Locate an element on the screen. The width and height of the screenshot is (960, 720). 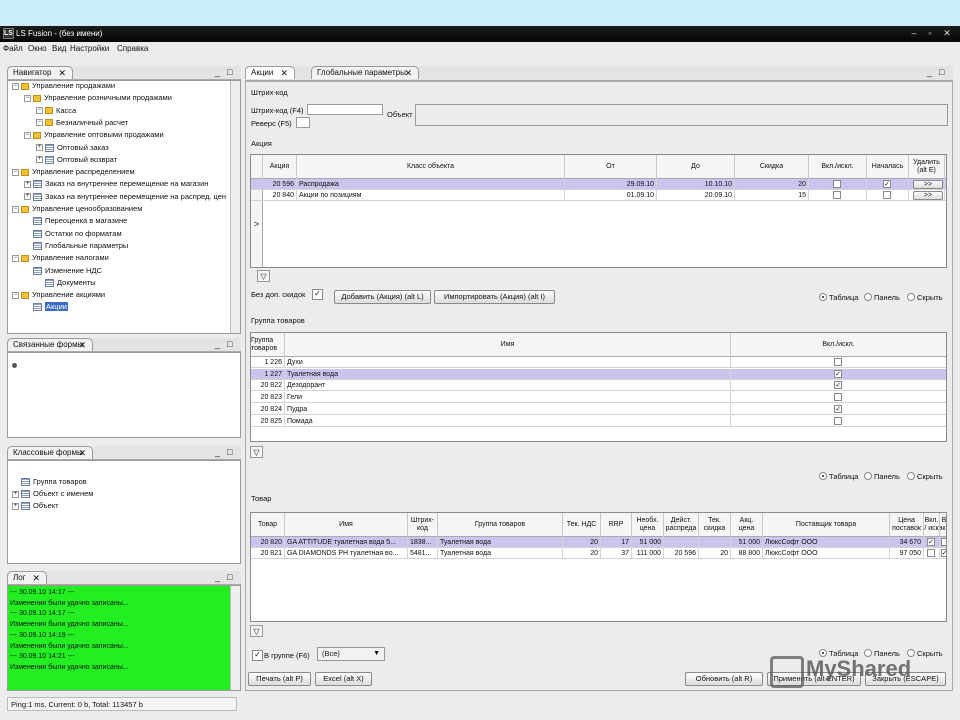
nav-item: − Управление налогами is located at coordinates (60, 258).